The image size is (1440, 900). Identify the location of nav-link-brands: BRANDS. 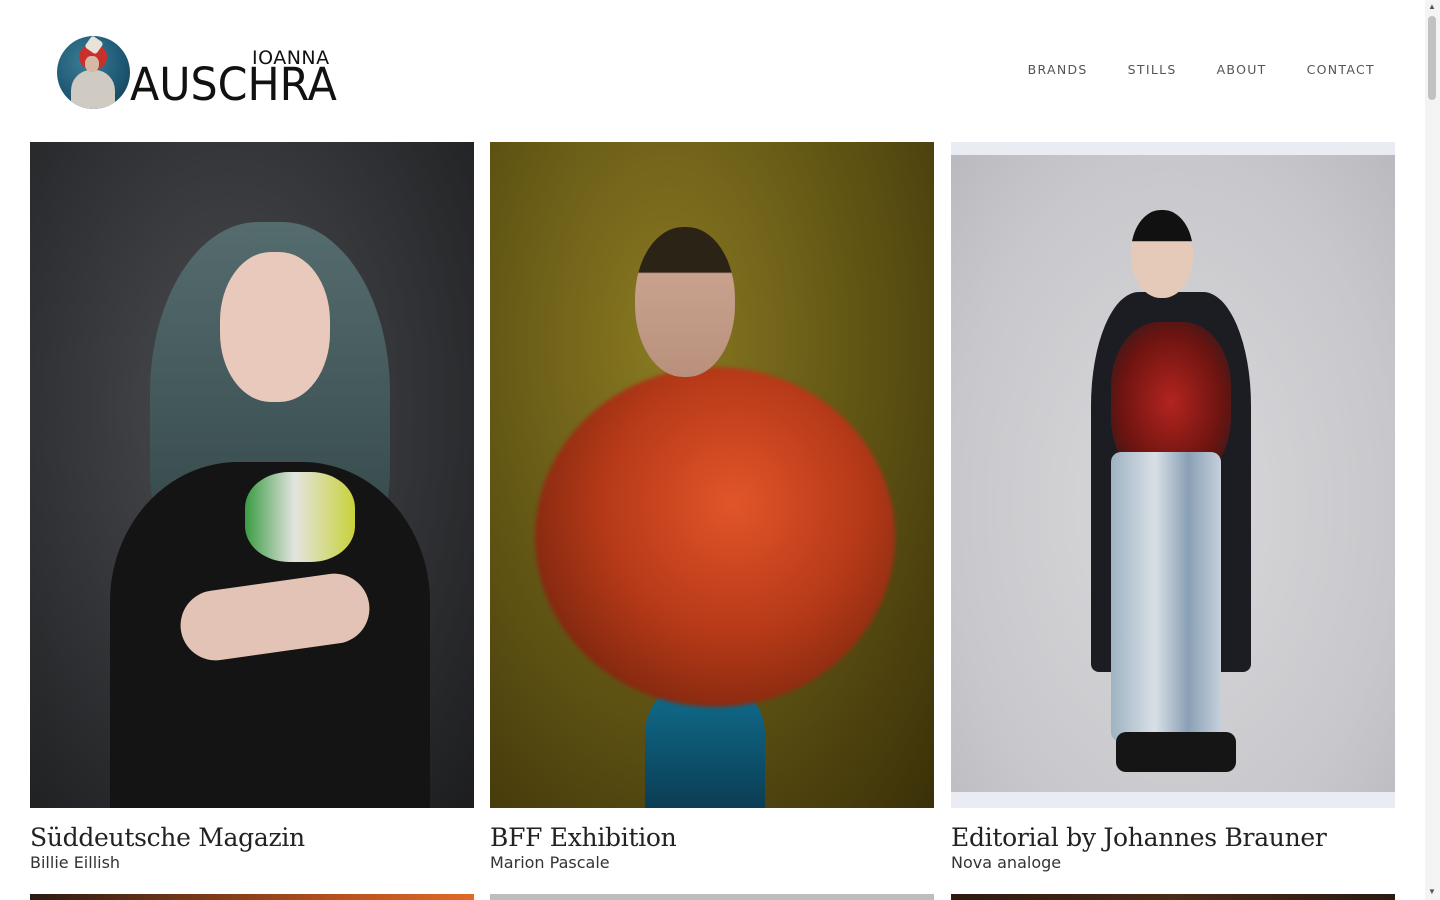
(1058, 69).